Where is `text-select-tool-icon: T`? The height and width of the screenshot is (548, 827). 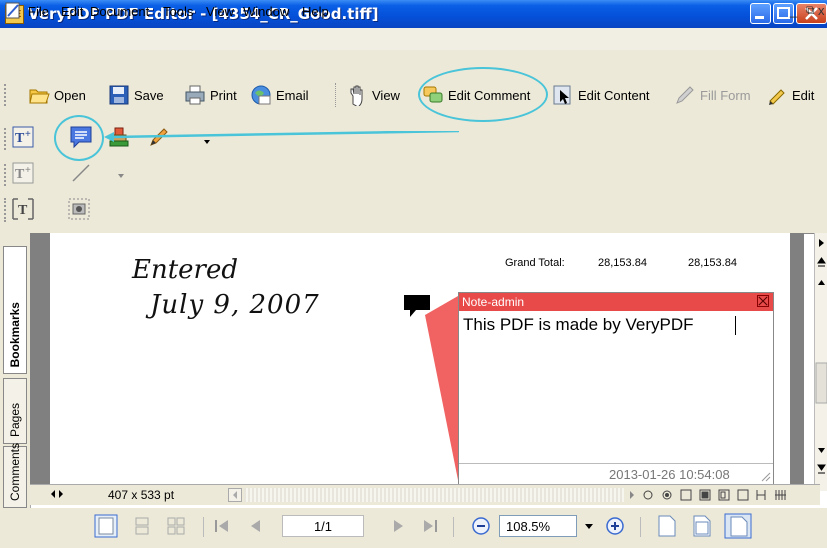
text-select-tool-icon: T is located at coordinates (23, 209).